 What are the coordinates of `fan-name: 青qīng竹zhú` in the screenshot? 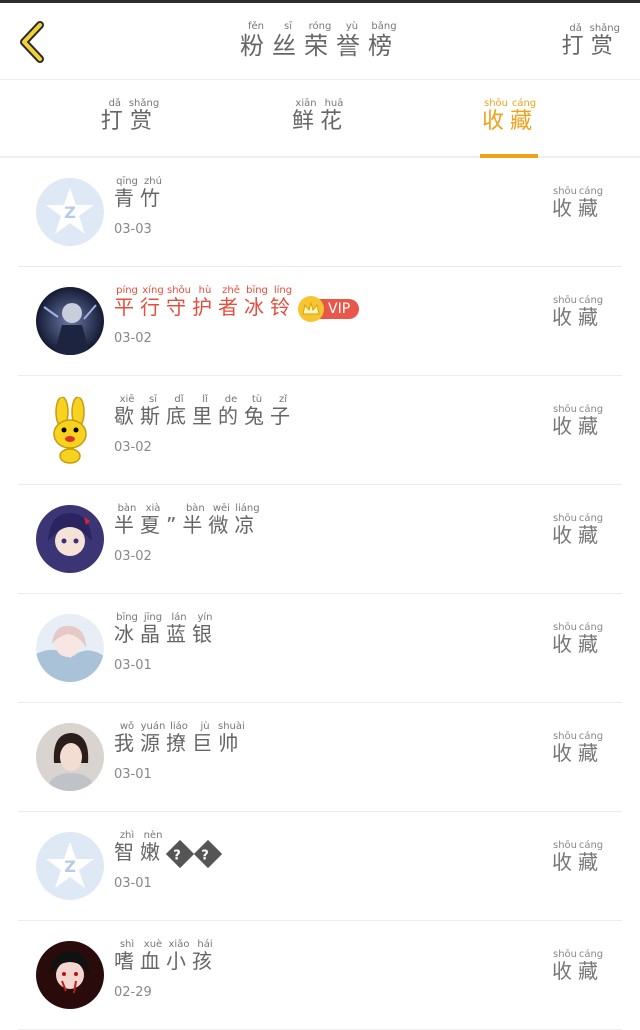 It's located at (140, 193).